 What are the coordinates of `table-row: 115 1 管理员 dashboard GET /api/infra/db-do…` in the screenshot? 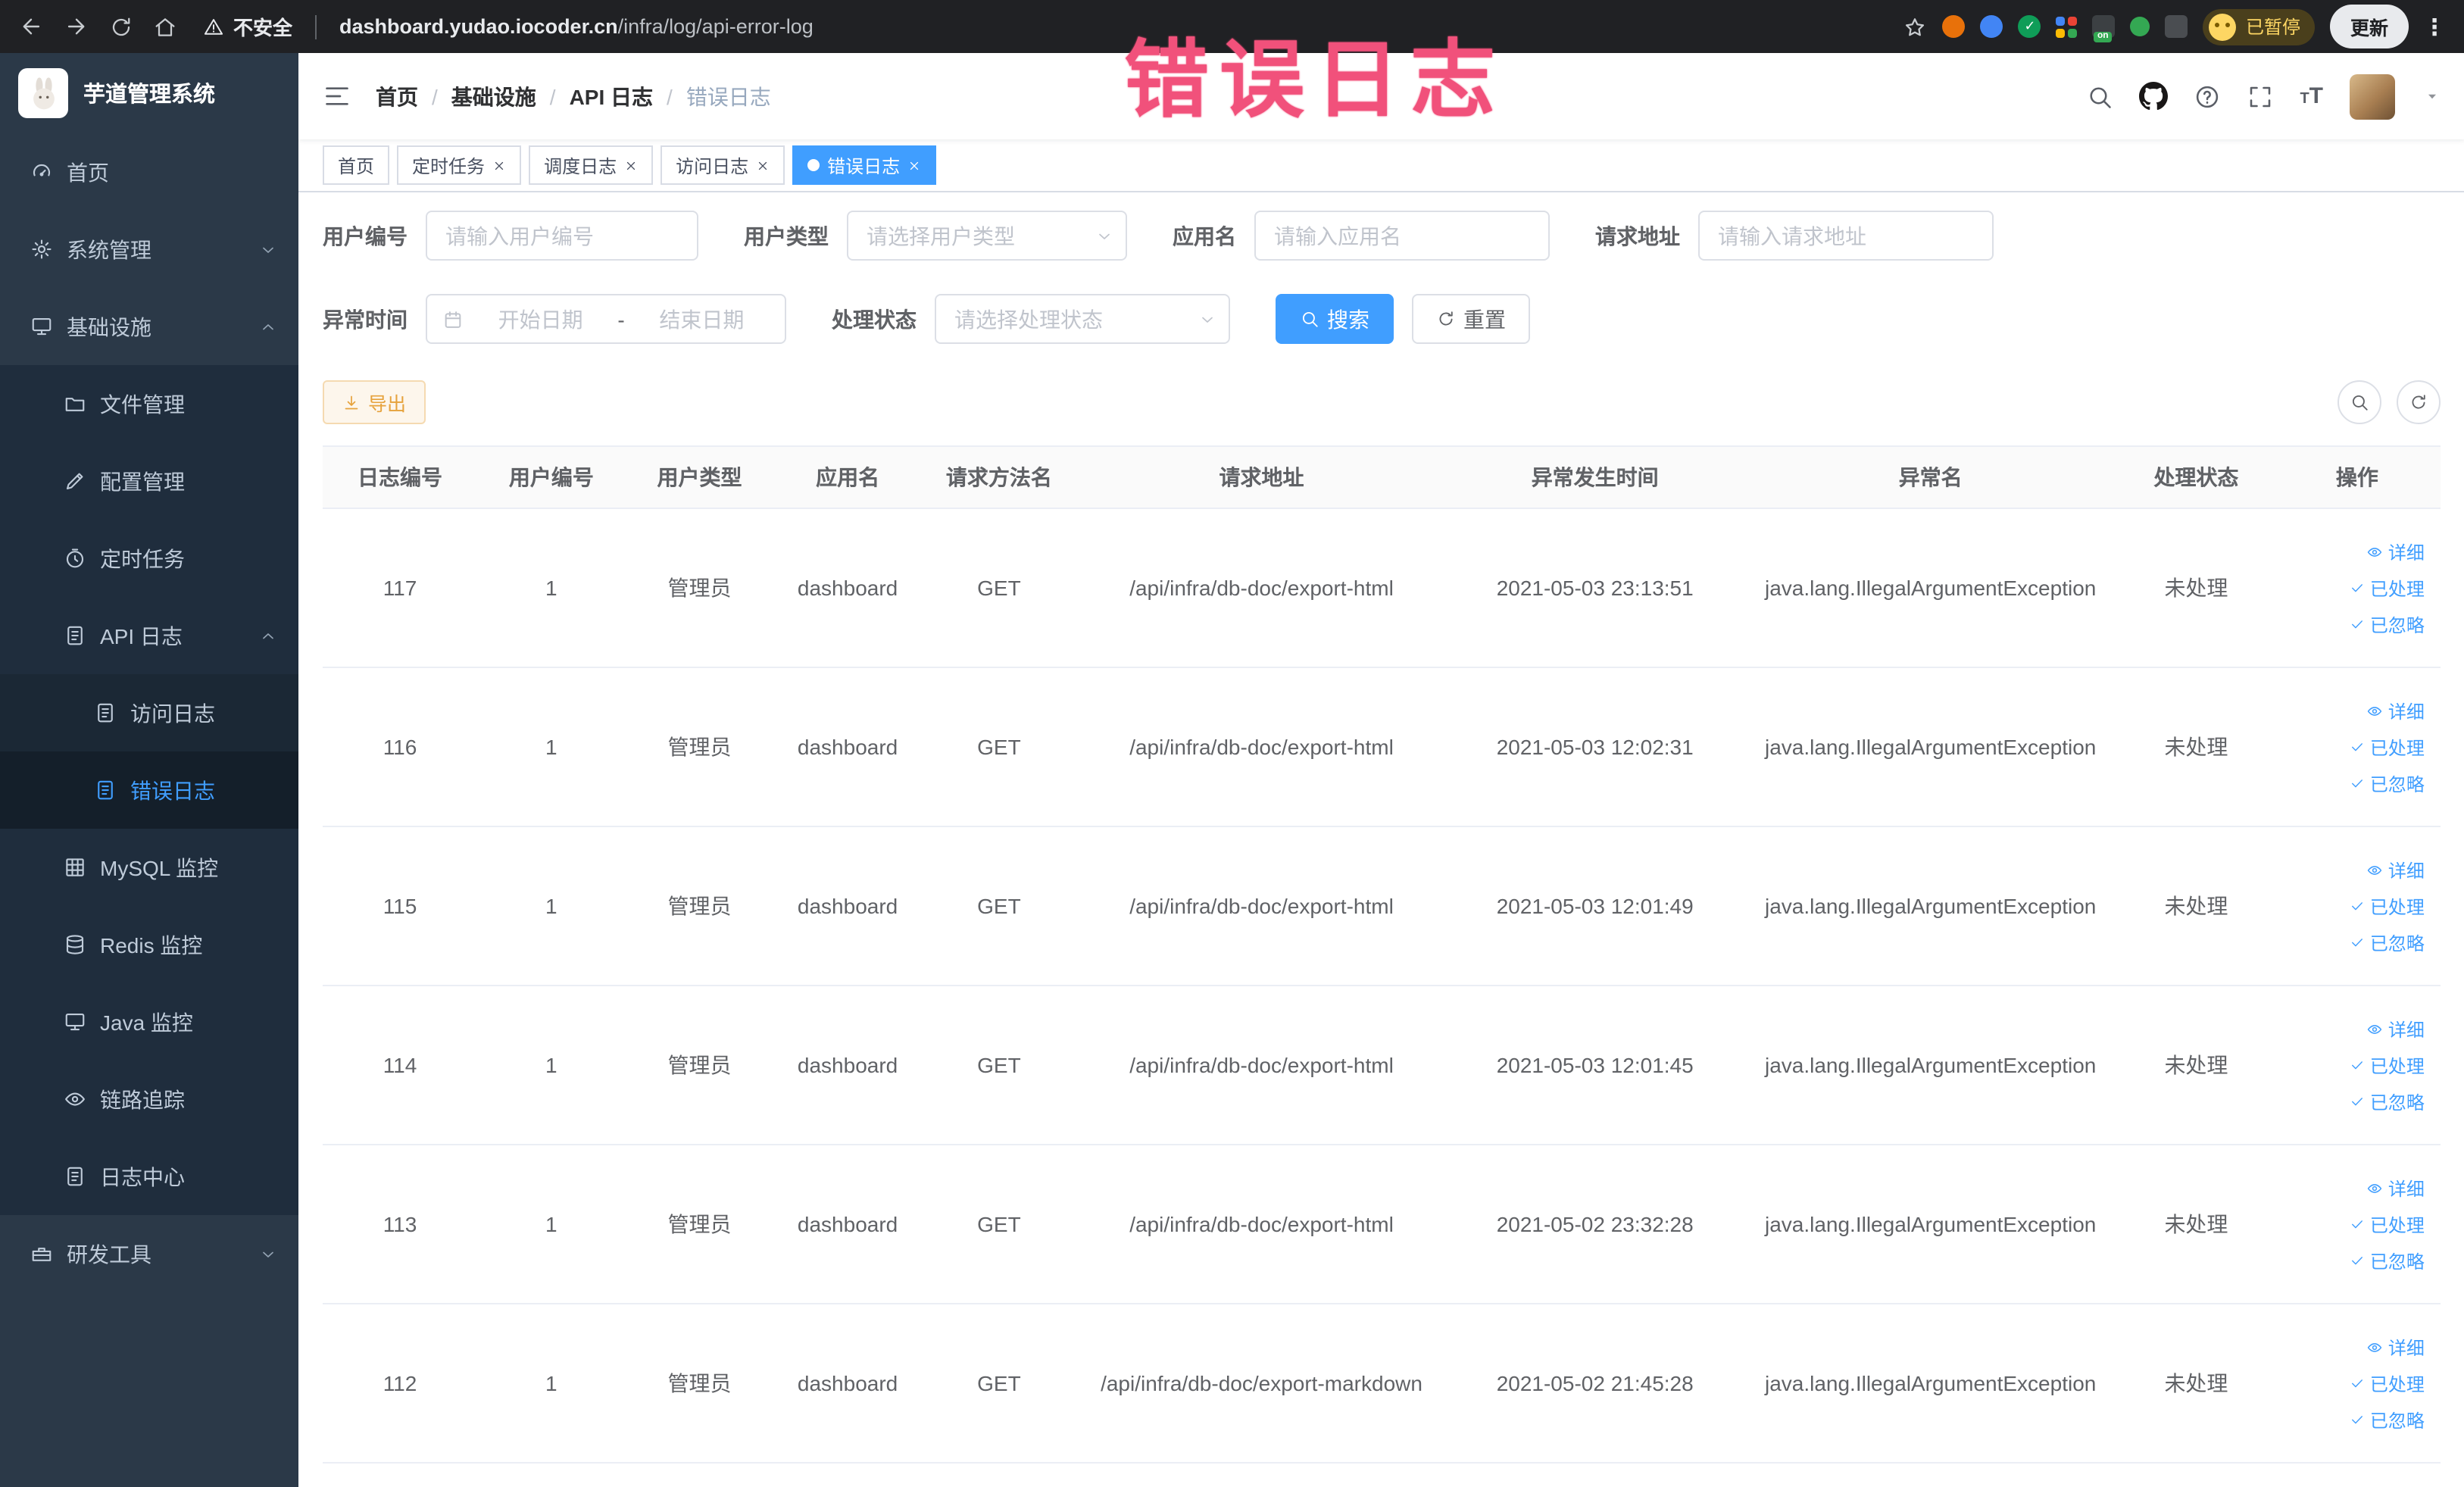 It's located at (1381, 906).